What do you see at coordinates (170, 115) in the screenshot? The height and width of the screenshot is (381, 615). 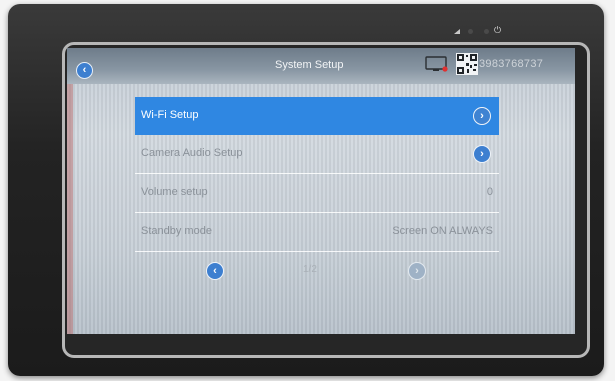 I see `menu-item-label: Wi-Fi Setup` at bounding box center [170, 115].